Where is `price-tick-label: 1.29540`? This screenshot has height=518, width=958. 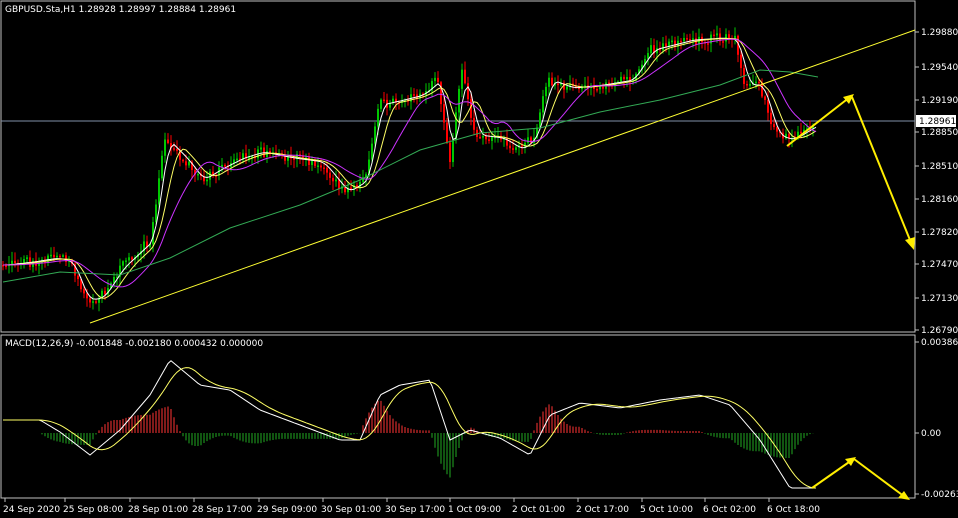
price-tick-label: 1.29540 is located at coordinates (939, 68).